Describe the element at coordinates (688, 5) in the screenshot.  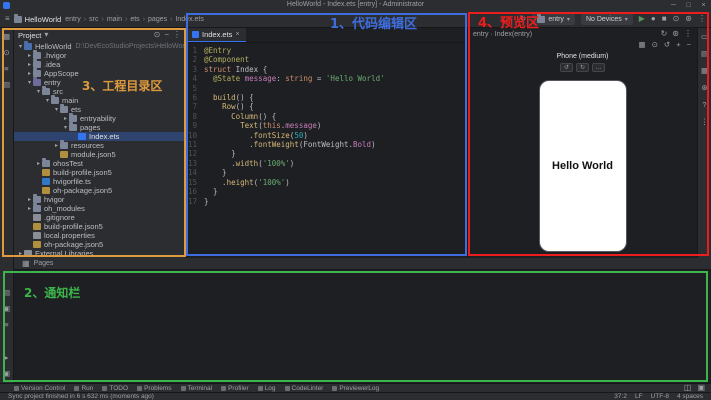
I see `maximize-button: □` at that location.